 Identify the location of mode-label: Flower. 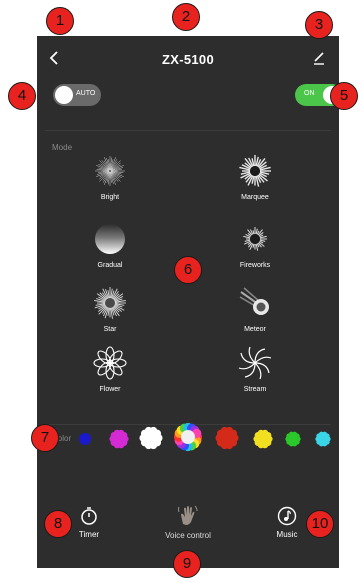
(110, 389).